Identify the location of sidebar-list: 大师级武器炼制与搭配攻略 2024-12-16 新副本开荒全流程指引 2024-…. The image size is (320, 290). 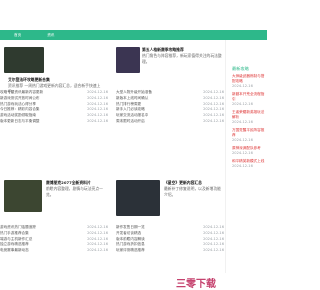
(249, 121).